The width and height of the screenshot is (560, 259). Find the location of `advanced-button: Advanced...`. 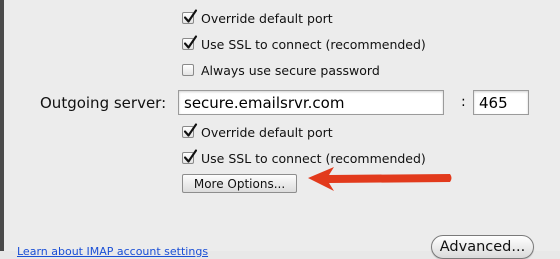

advanced-button: Advanced... is located at coordinates (482, 247).